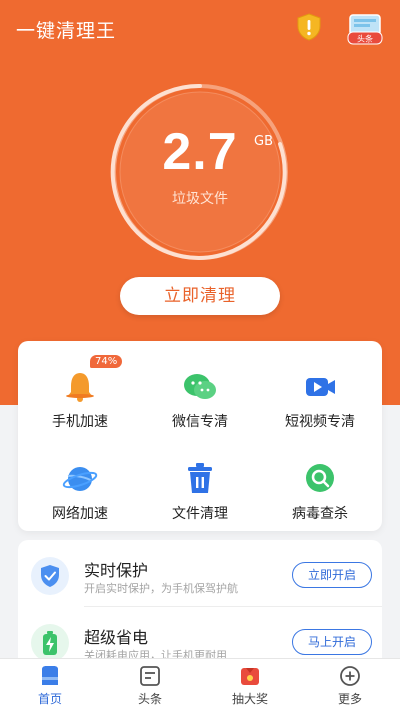 Image resolution: width=400 pixels, height=711 pixels. What do you see at coordinates (320, 422) in the screenshot?
I see `tool-label: 短视频专清` at bounding box center [320, 422].